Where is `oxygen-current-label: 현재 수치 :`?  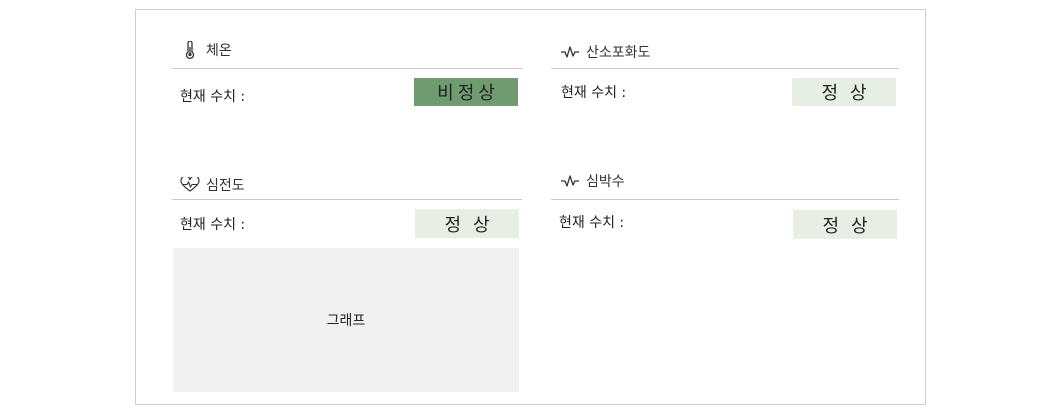
oxygen-current-label: 현재 수치 : is located at coordinates (594, 93).